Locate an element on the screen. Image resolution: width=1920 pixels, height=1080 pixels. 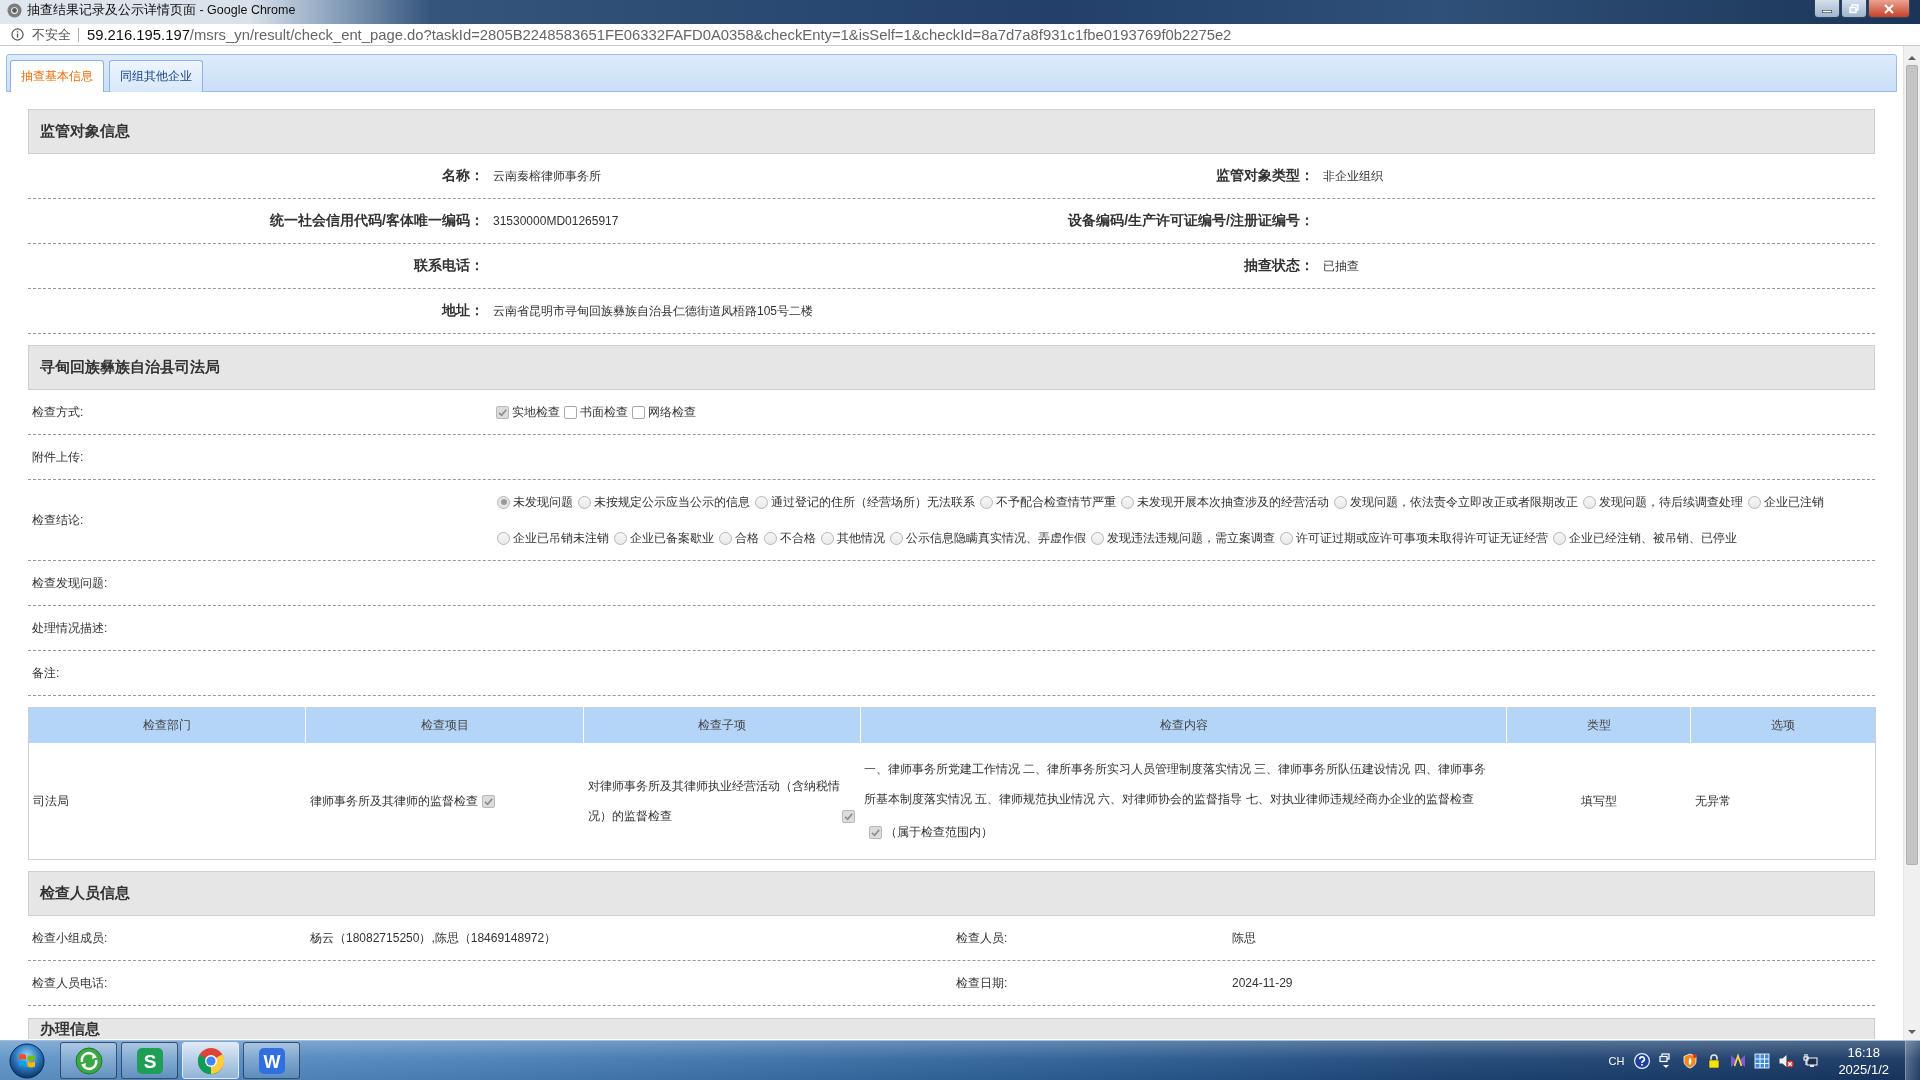
security-status: 不安全 is located at coordinates (51, 34).